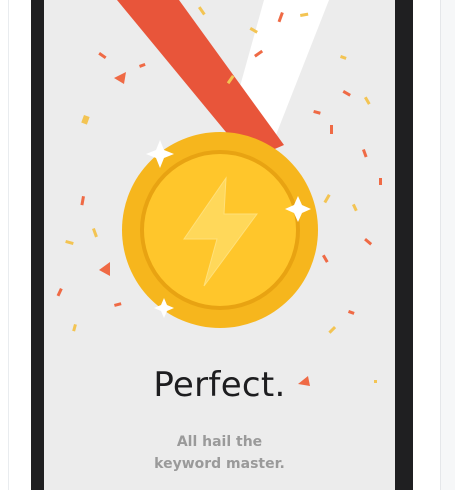  What do you see at coordinates (219, 442) in the screenshot?
I see `subtitle-line-1: All hail the` at bounding box center [219, 442].